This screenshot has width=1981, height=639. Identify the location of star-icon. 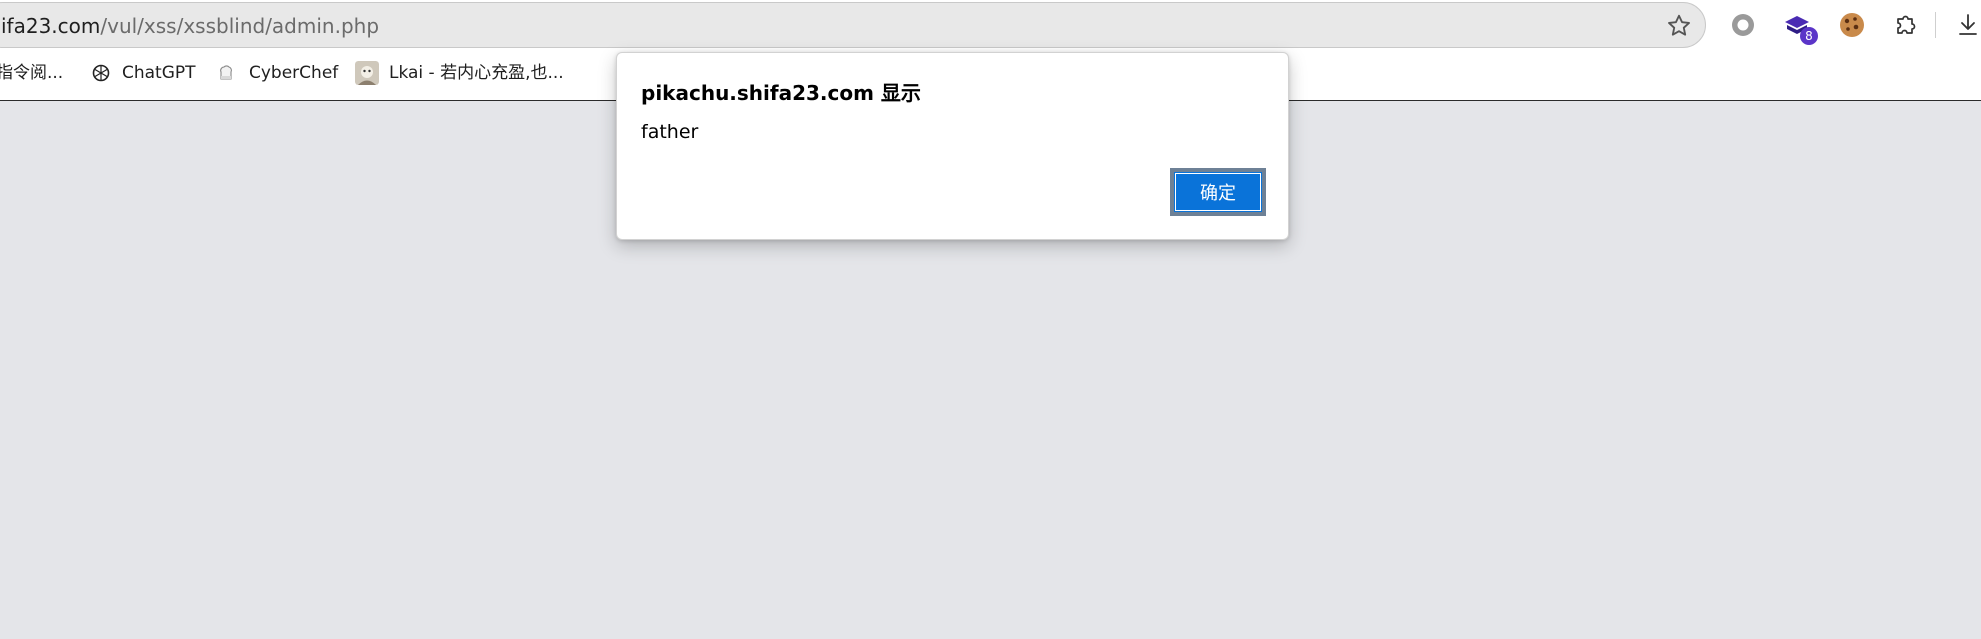
(1679, 26).